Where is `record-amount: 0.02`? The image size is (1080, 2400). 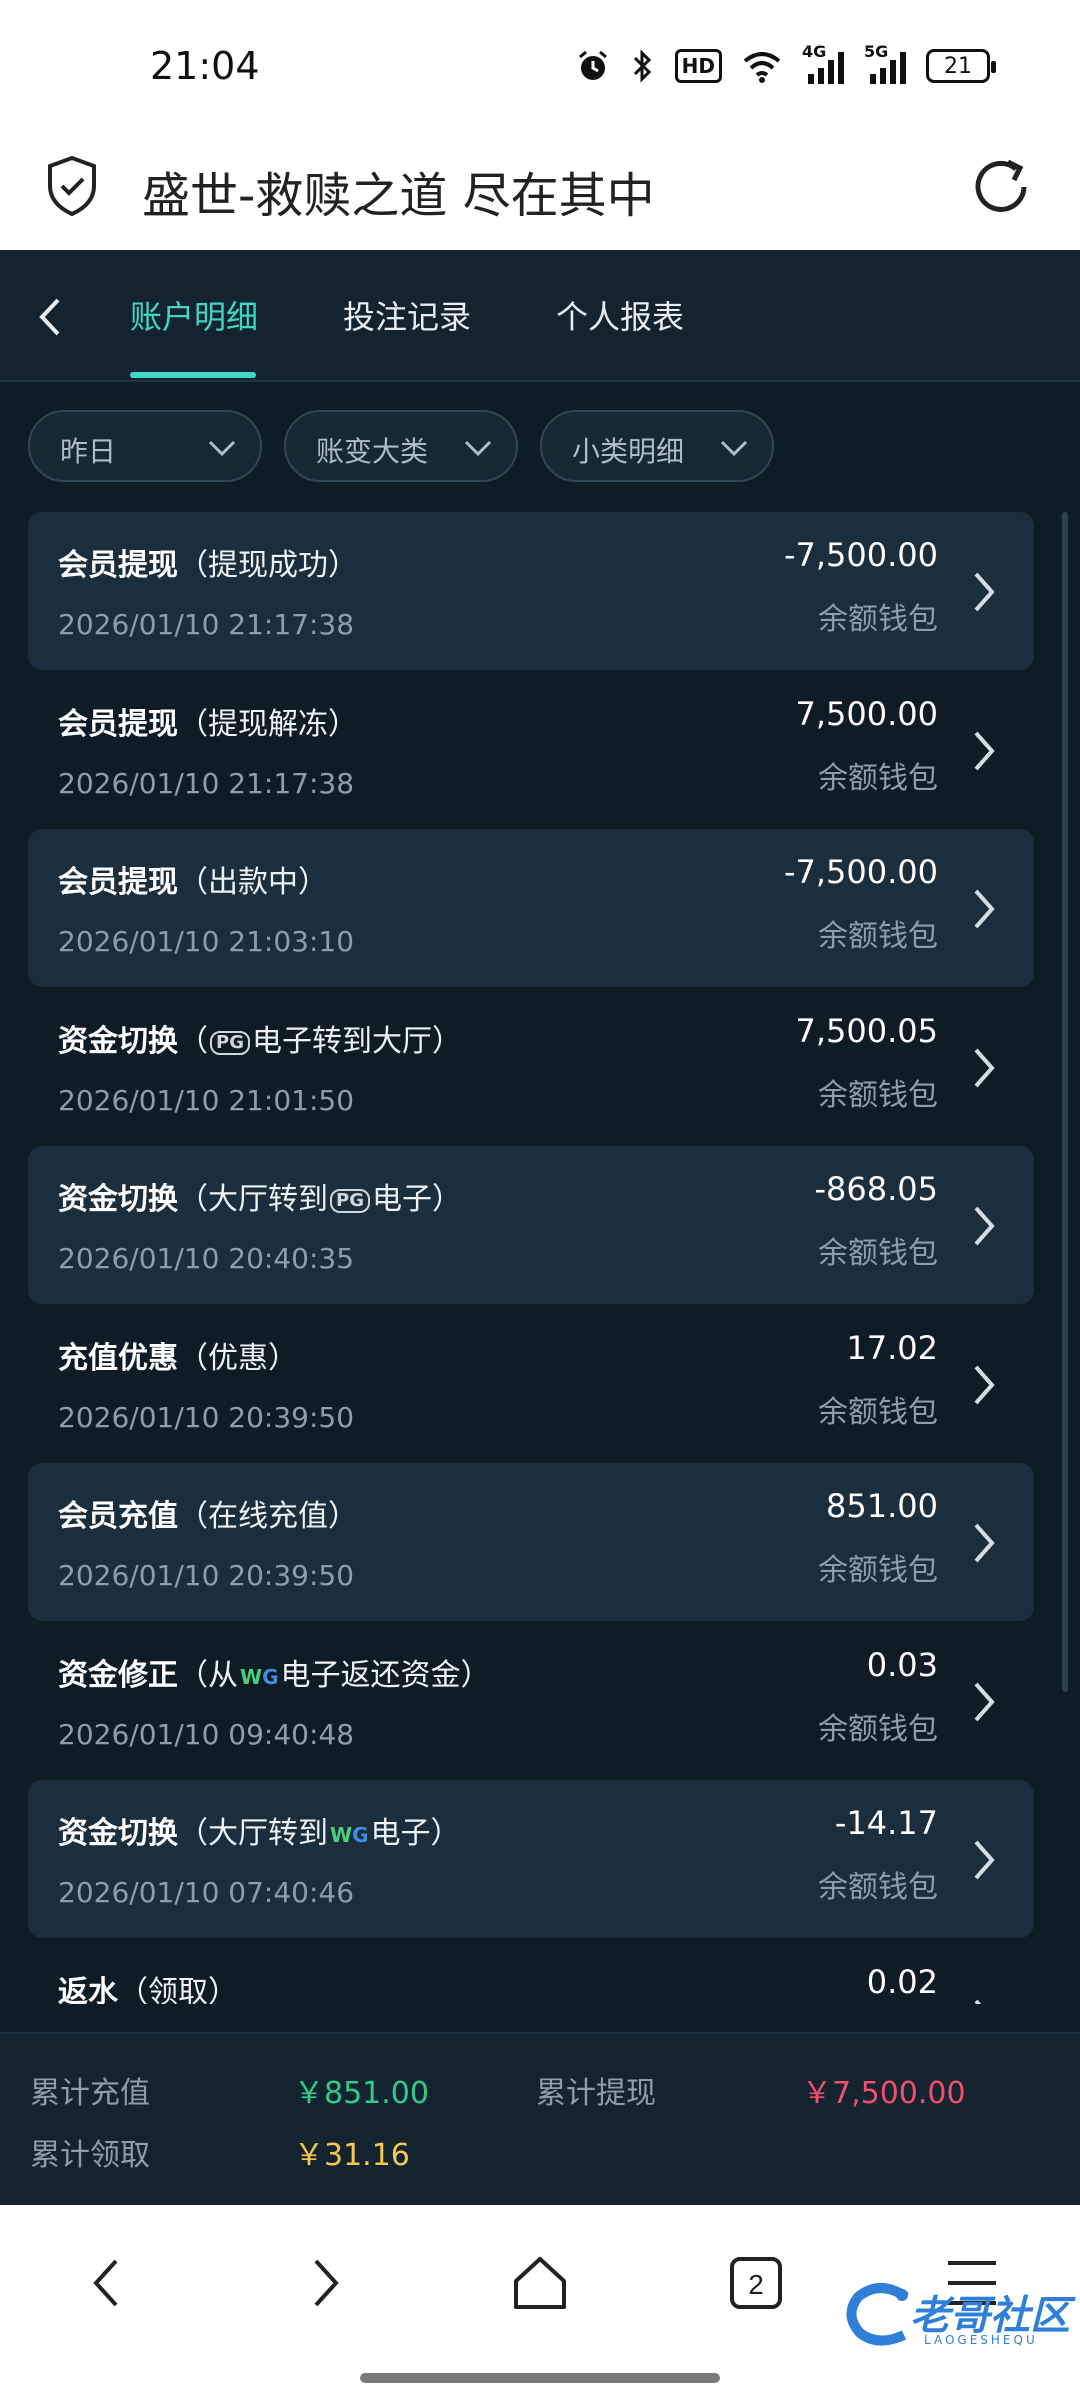 record-amount: 0.02 is located at coordinates (902, 1982).